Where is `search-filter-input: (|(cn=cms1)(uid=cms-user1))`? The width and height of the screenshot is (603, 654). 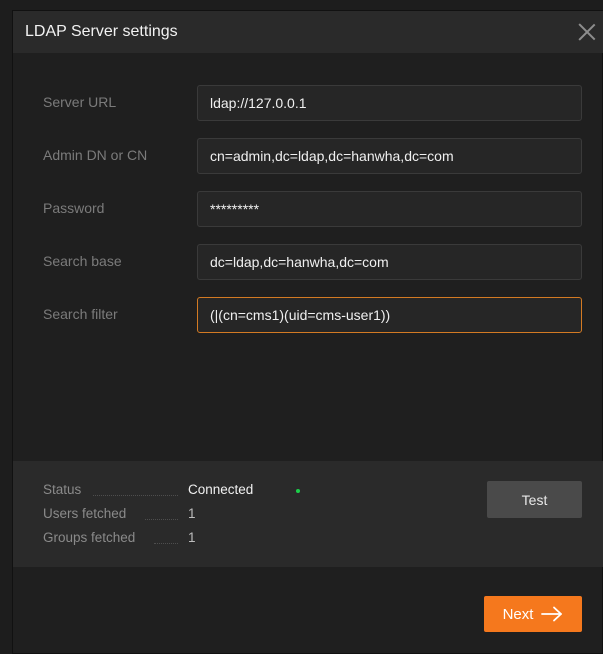 search-filter-input: (|(cn=cms1)(uid=cms-user1)) is located at coordinates (389, 315).